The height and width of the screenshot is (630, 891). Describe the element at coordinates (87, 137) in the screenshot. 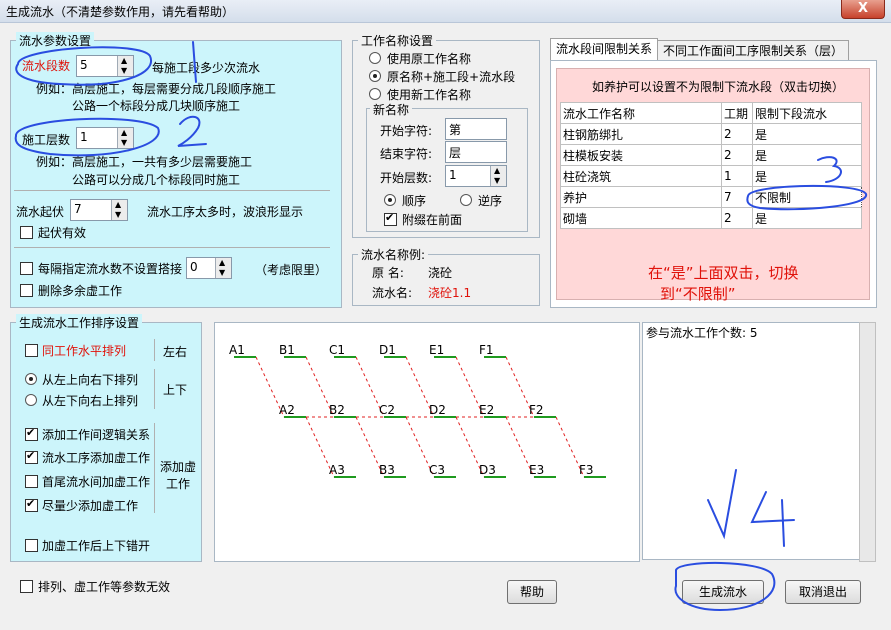

I see `pen-circle-floors` at that location.